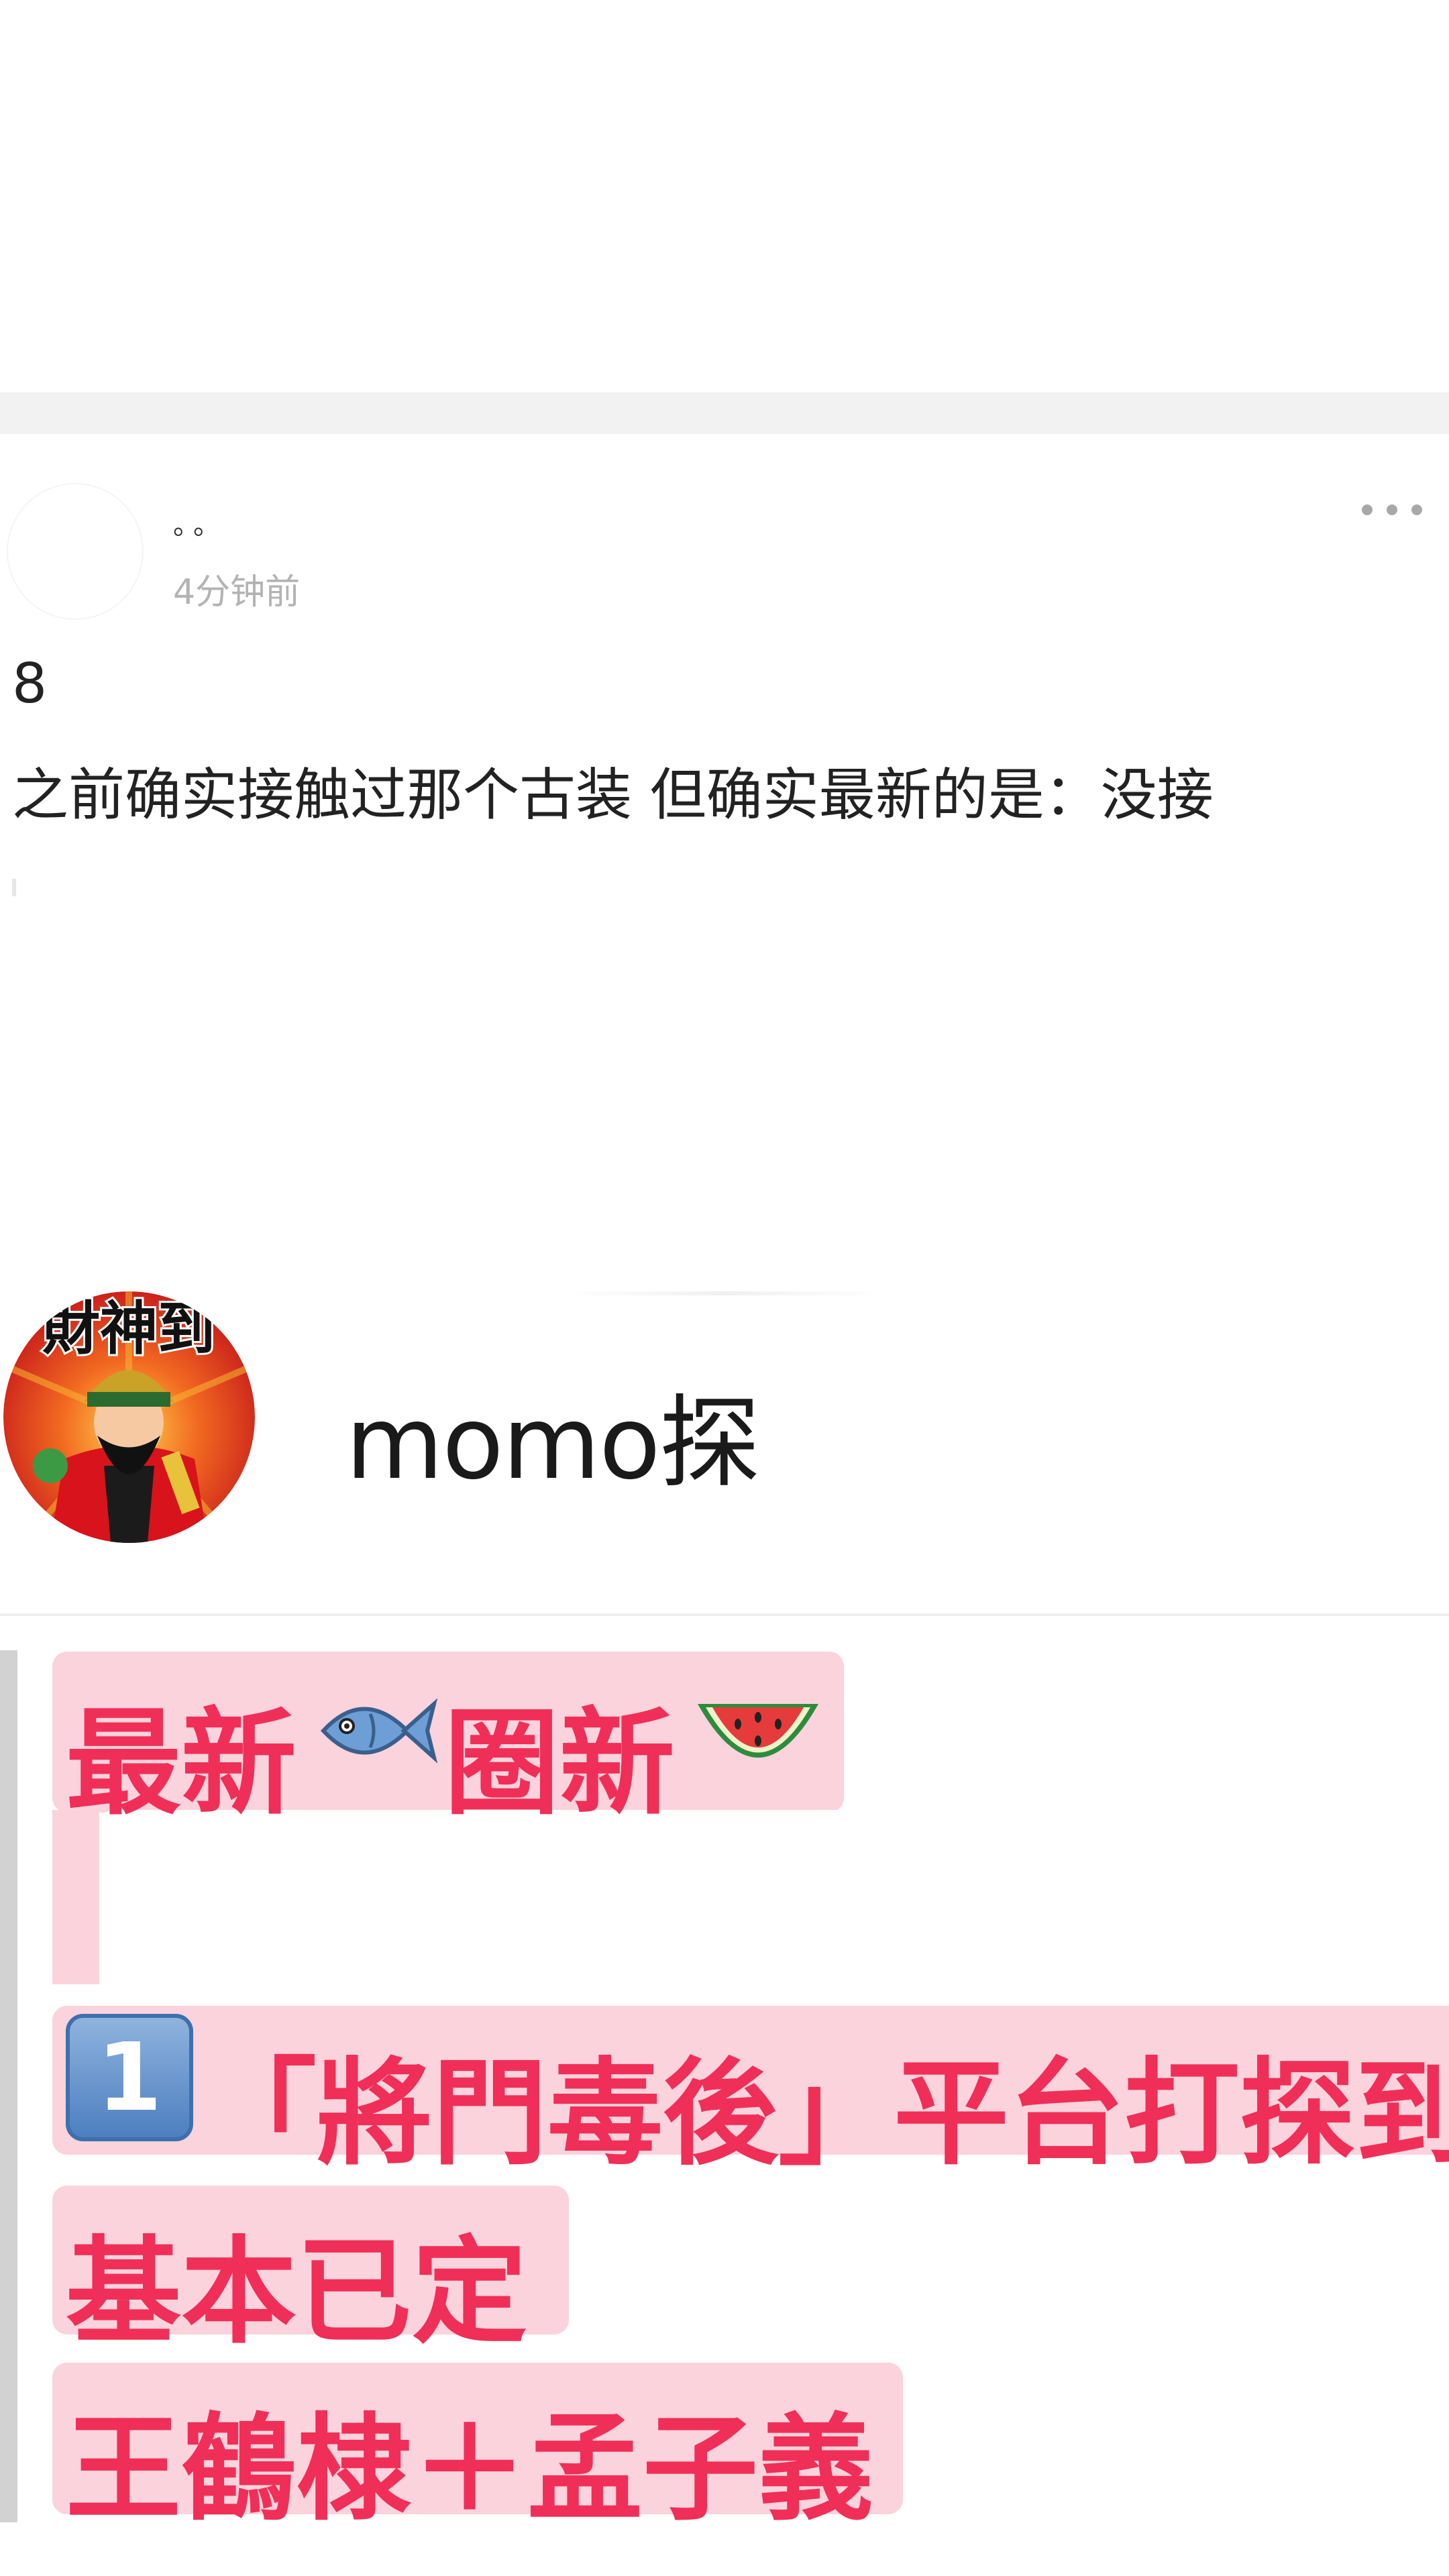 The width and height of the screenshot is (1449, 2576). What do you see at coordinates (724, 1614) in the screenshot?
I see `section-divider` at bounding box center [724, 1614].